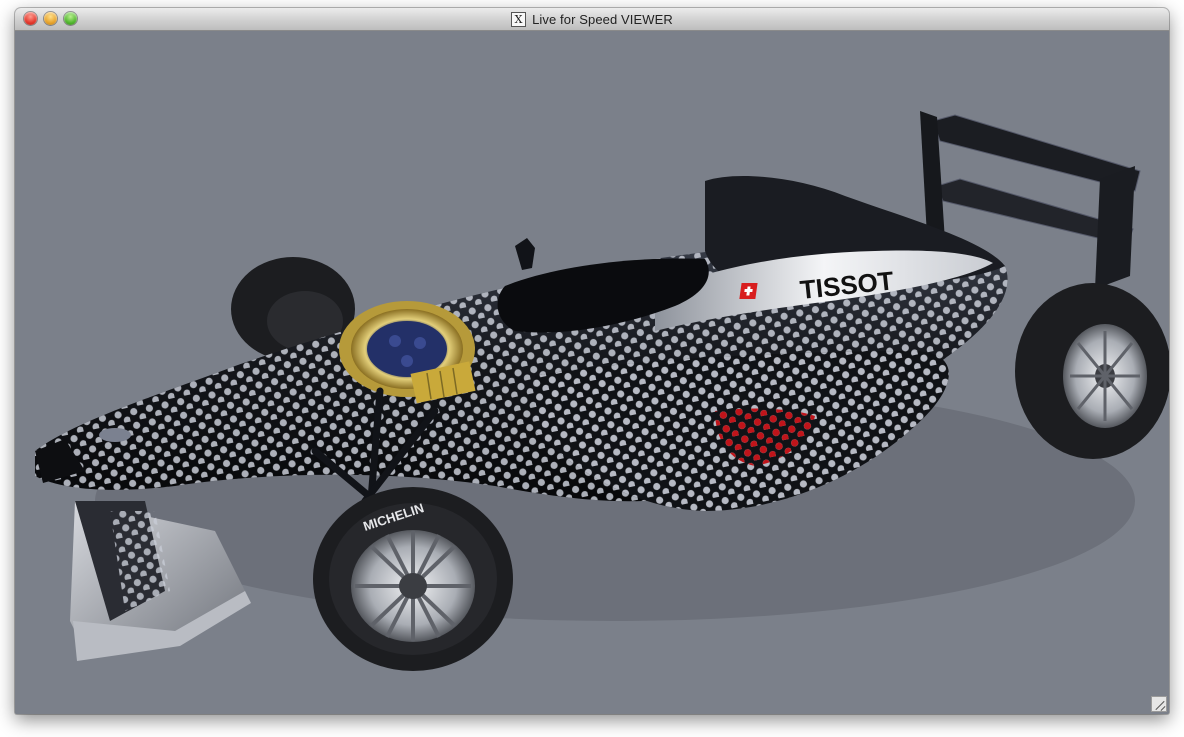 This screenshot has width=1184, height=737. I want to click on title-bar: X Live for Speed VIEWER, so click(592, 19).